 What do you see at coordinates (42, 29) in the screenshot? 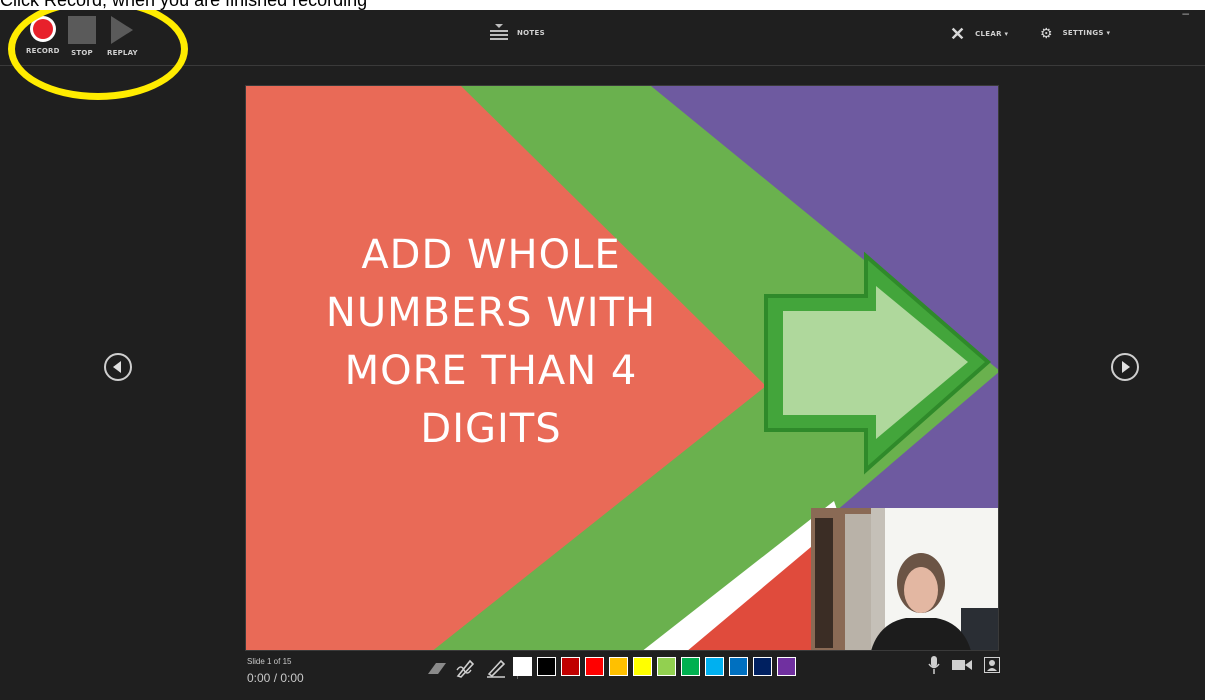
I see `record-icon` at bounding box center [42, 29].